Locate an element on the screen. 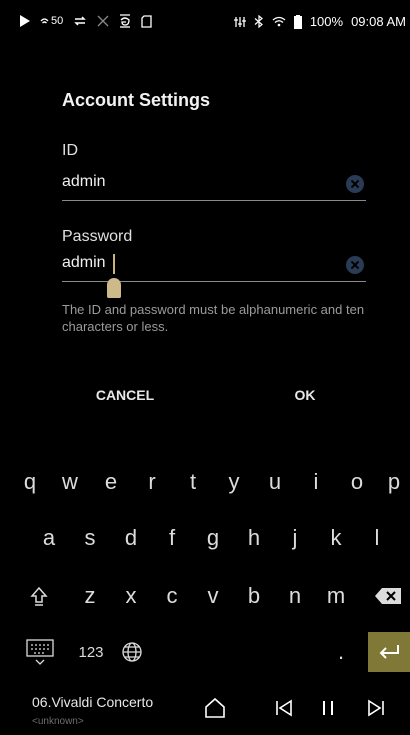 The width and height of the screenshot is (410, 735). key-i: i is located at coordinates (316, 482).